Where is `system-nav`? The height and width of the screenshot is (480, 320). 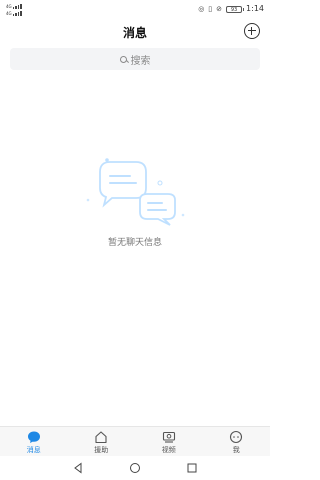 system-nav is located at coordinates (135, 468).